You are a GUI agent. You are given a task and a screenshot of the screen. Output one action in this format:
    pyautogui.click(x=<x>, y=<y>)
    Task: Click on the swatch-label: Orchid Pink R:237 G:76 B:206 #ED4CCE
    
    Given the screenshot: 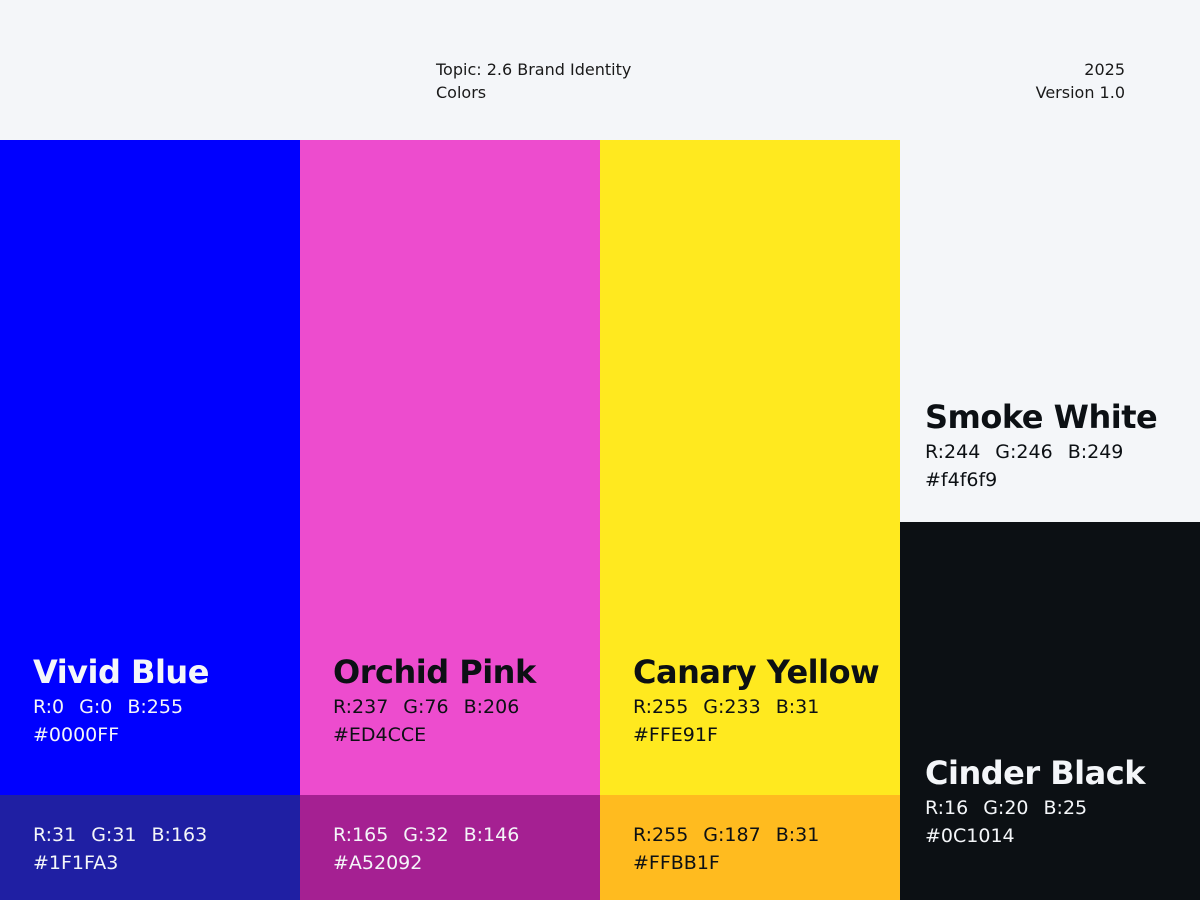 What is the action you would take?
    pyautogui.click(x=434, y=701)
    